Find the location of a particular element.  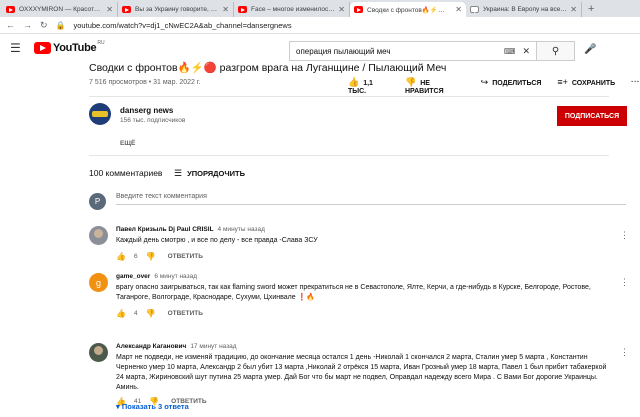

youtube-logo: YouTube RU is located at coordinates (69, 47).